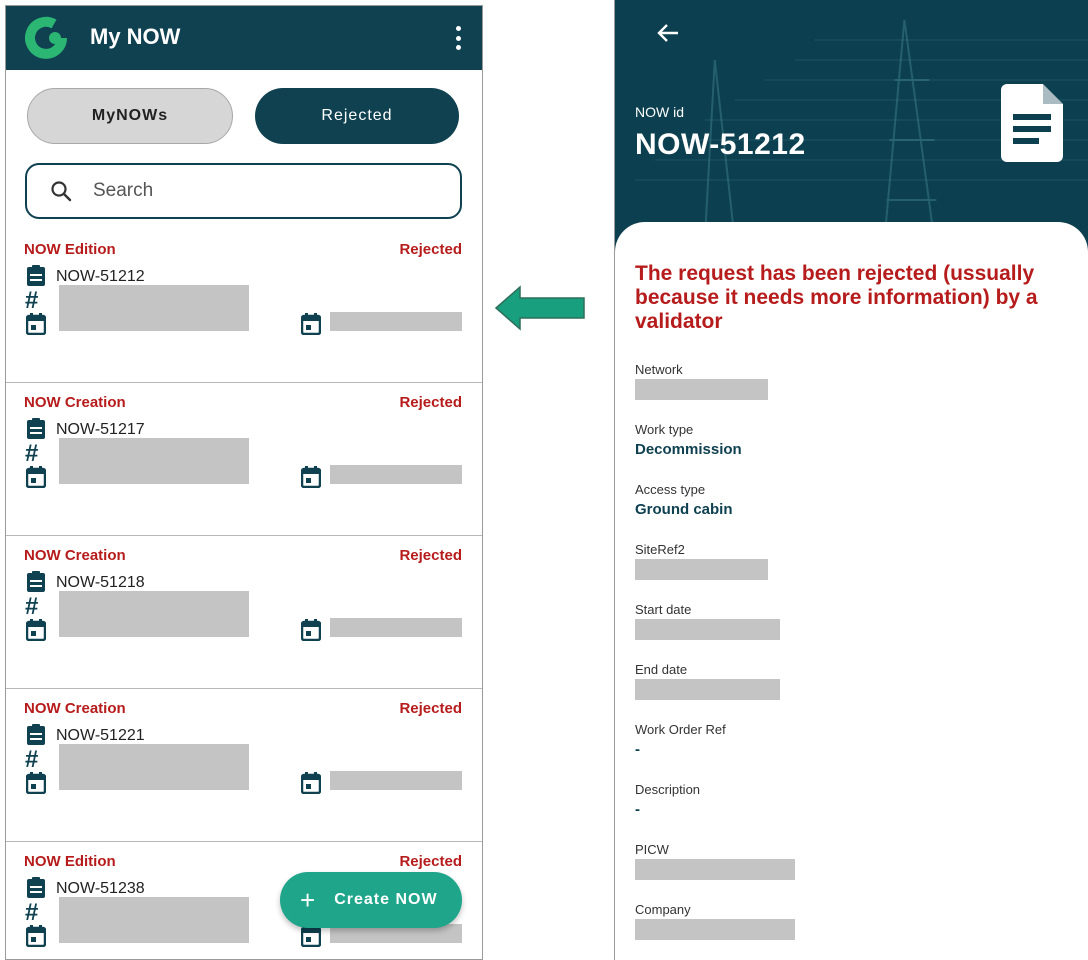 The height and width of the screenshot is (960, 1088). What do you see at coordinates (659, 369) in the screenshot?
I see `field-label: Network` at bounding box center [659, 369].